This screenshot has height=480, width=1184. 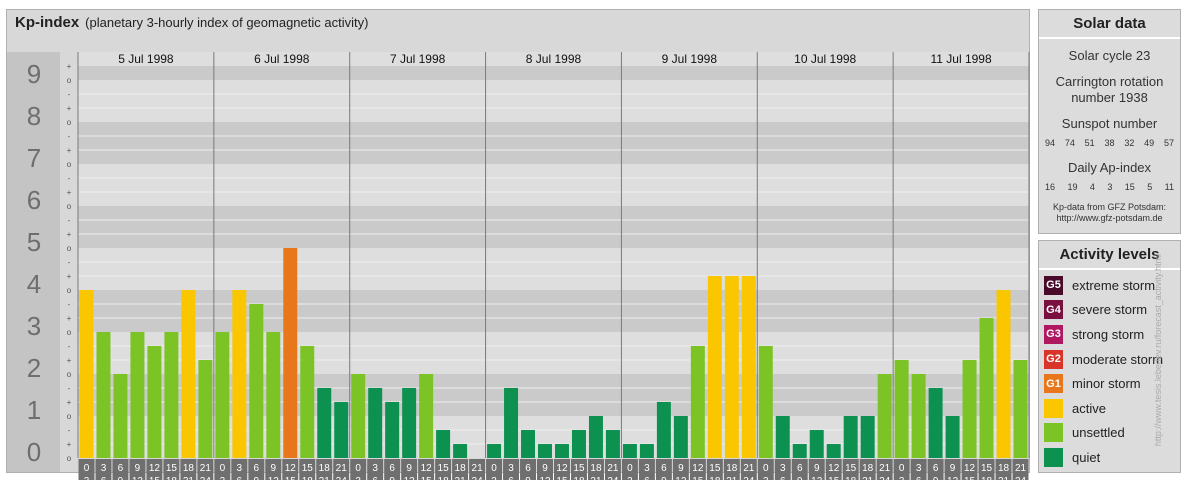 What do you see at coordinates (34, 116) in the screenshot?
I see `y-tick-label: 8` at bounding box center [34, 116].